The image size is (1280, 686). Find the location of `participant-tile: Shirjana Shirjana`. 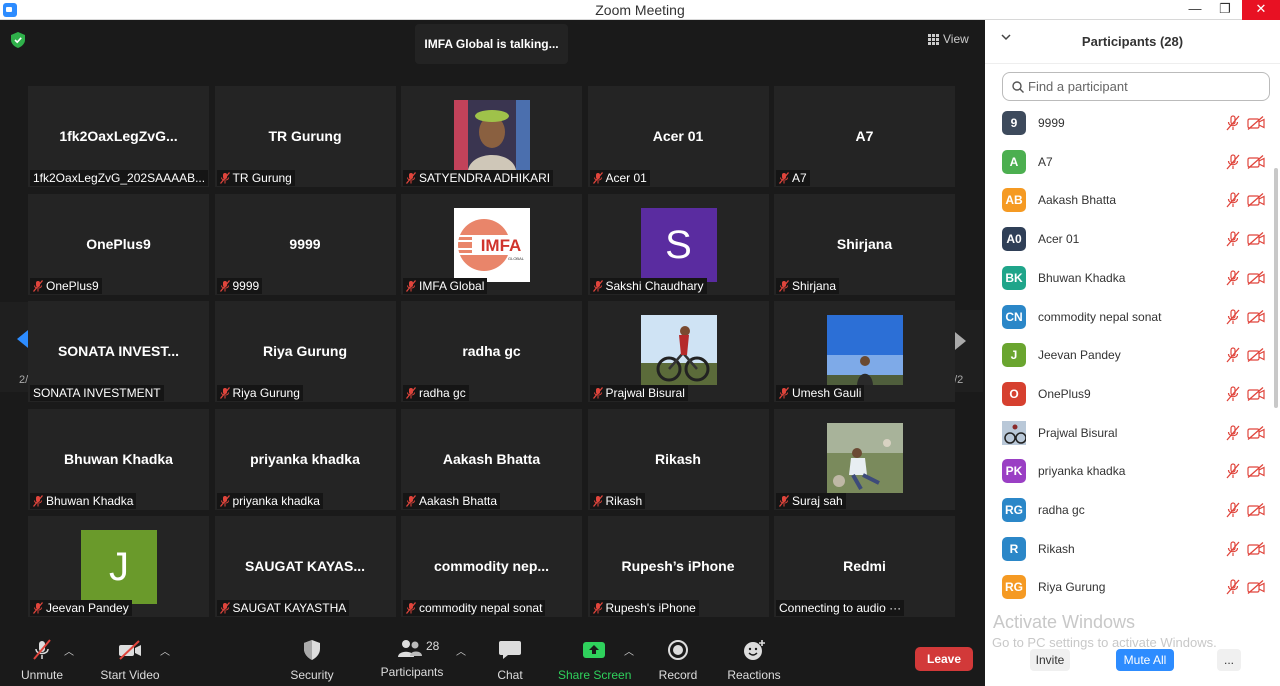

participant-tile: Shirjana Shirjana is located at coordinates (864, 244).